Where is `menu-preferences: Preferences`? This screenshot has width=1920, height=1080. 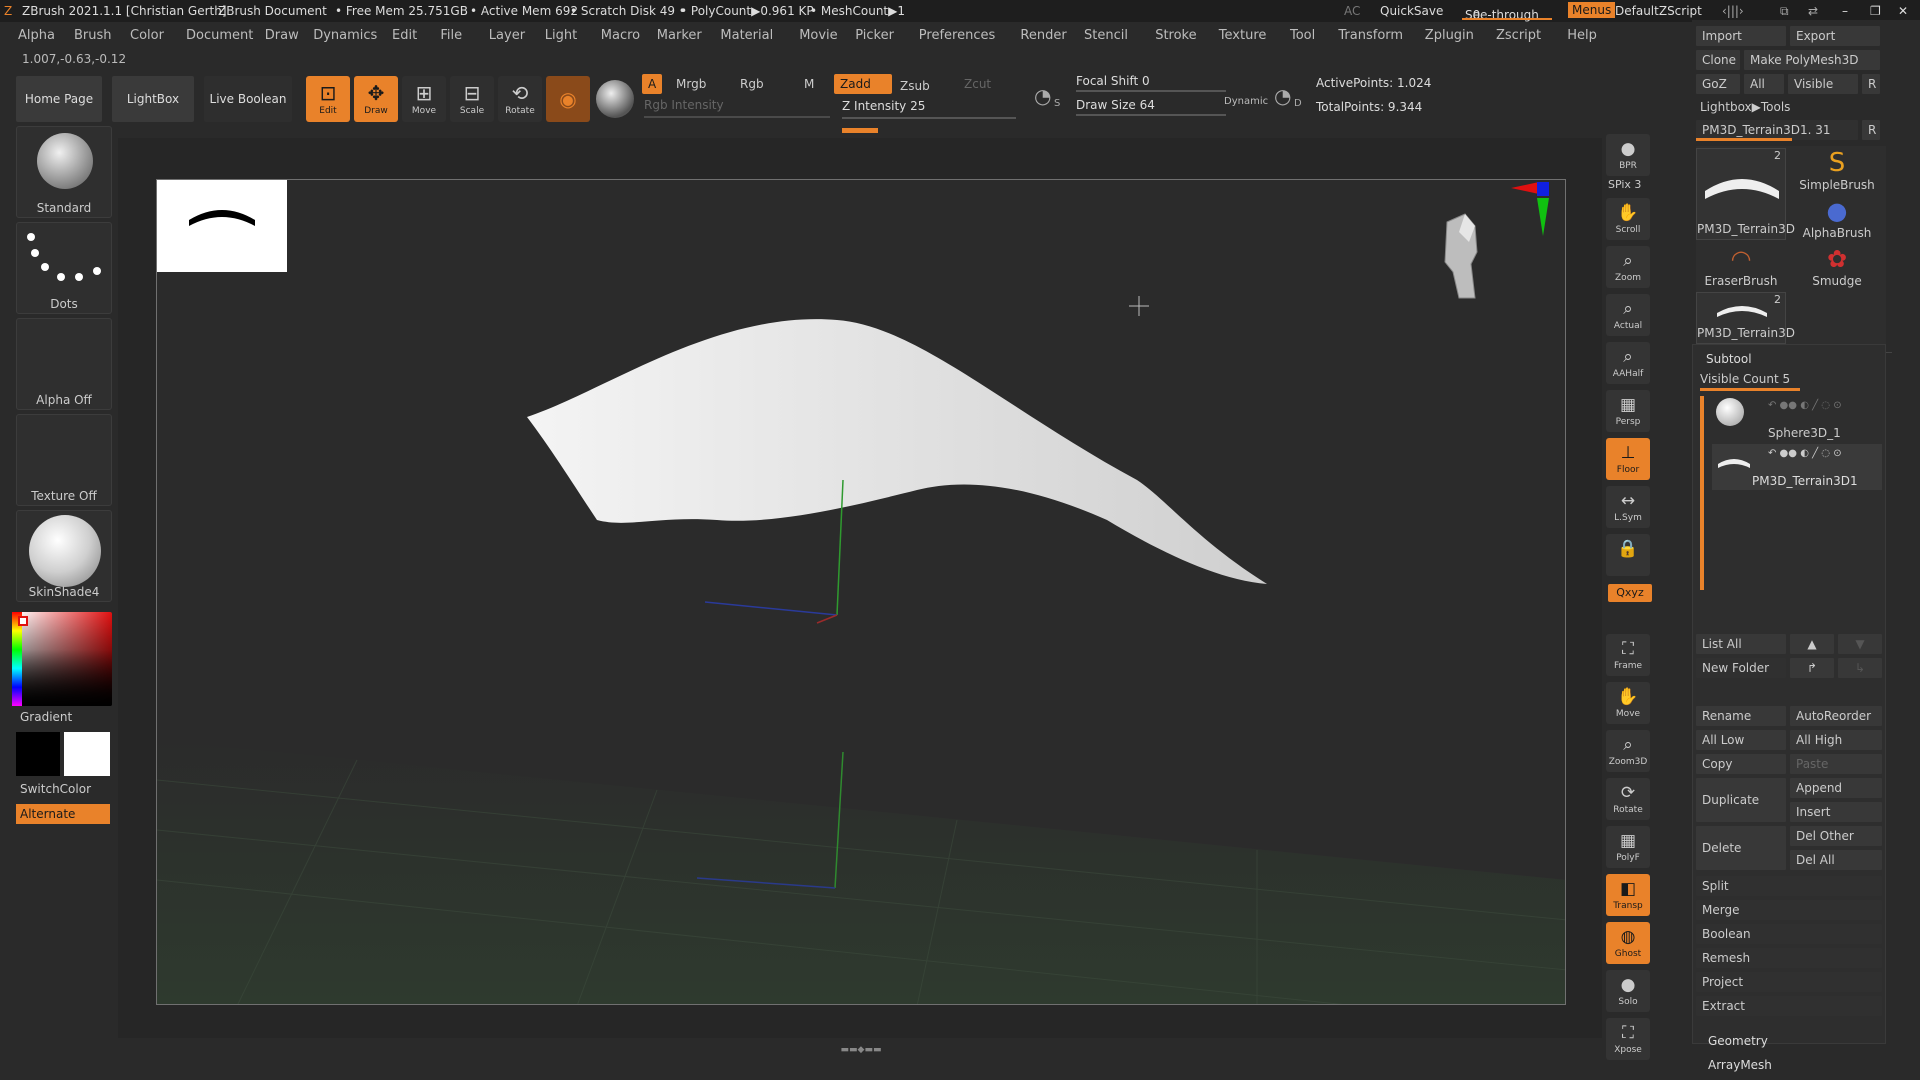
menu-preferences: Preferences is located at coordinates (957, 35).